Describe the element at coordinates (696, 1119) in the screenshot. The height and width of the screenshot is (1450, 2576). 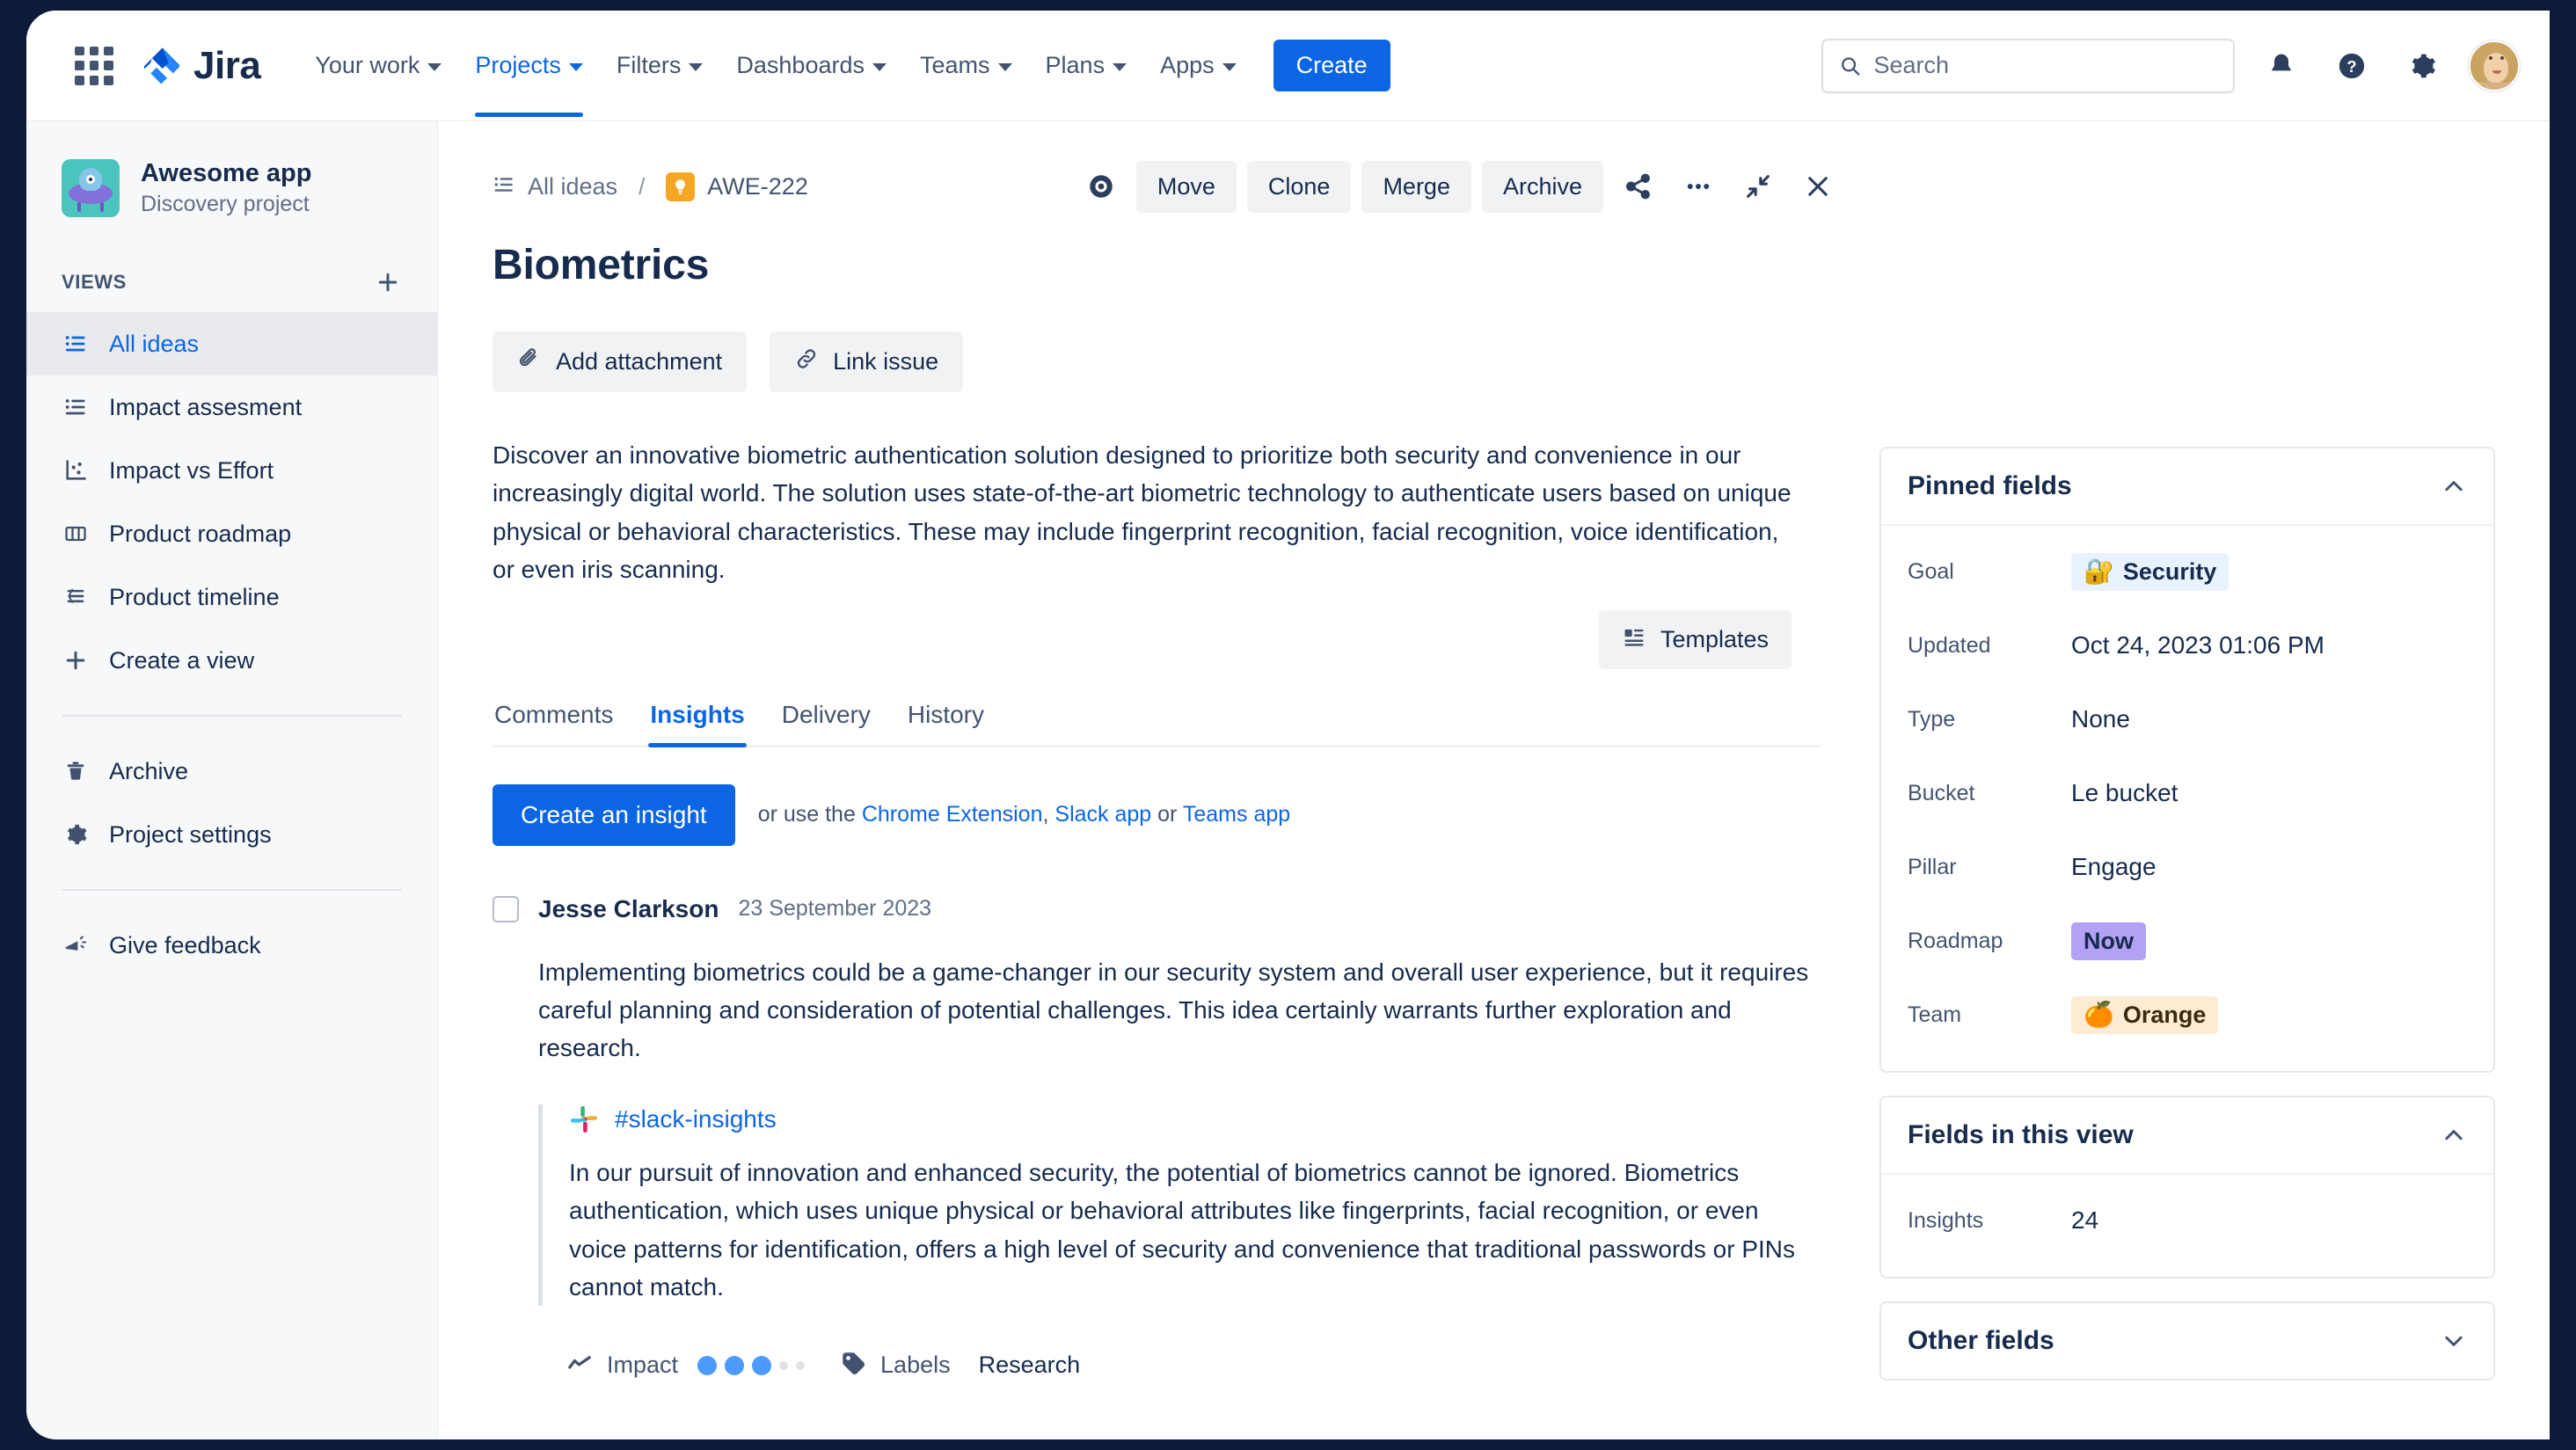
I see `slack-channel-link: #slack-insights` at that location.